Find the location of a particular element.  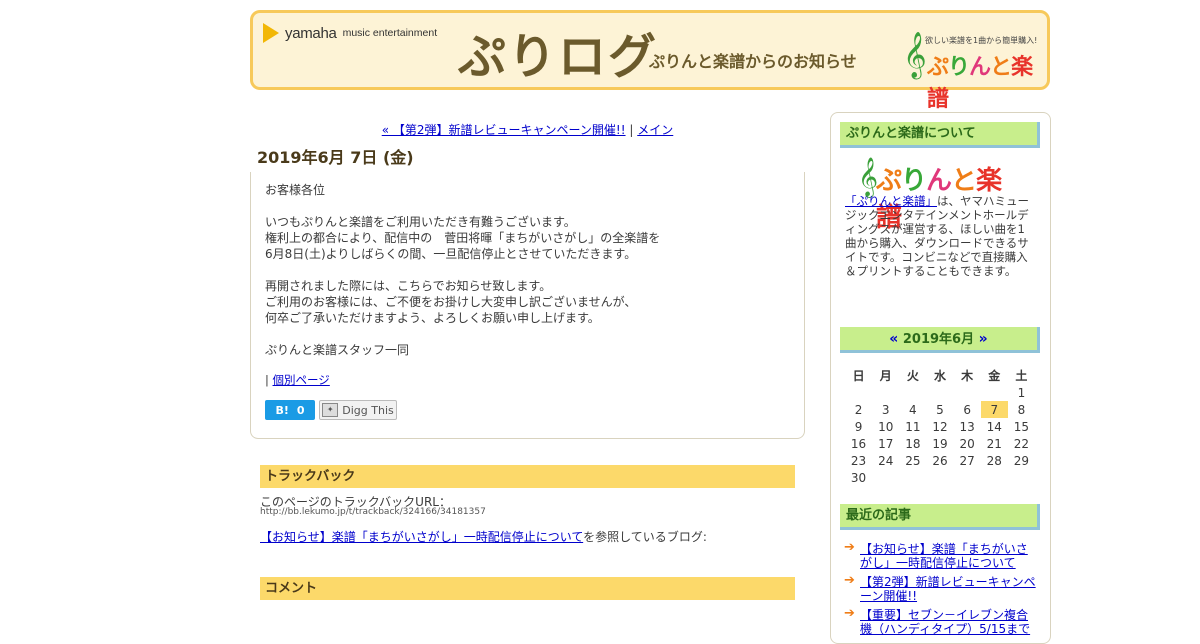

brand-logo-text: ぷりんと楽譜 is located at coordinates (980, 83).